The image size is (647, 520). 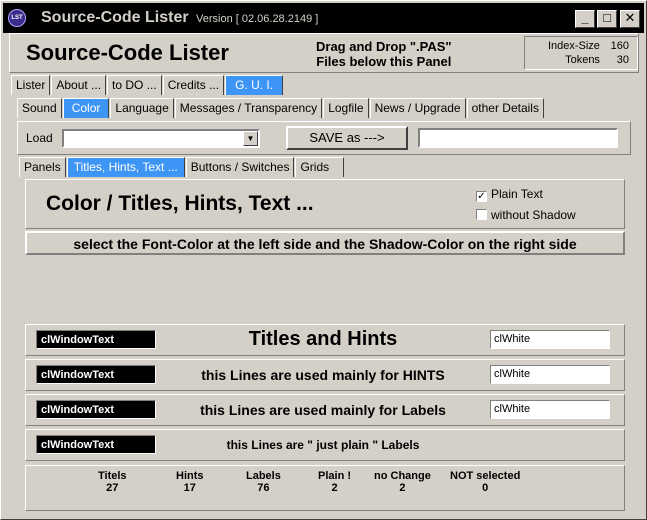 I want to click on tab-color: Color, so click(x=86, y=108).